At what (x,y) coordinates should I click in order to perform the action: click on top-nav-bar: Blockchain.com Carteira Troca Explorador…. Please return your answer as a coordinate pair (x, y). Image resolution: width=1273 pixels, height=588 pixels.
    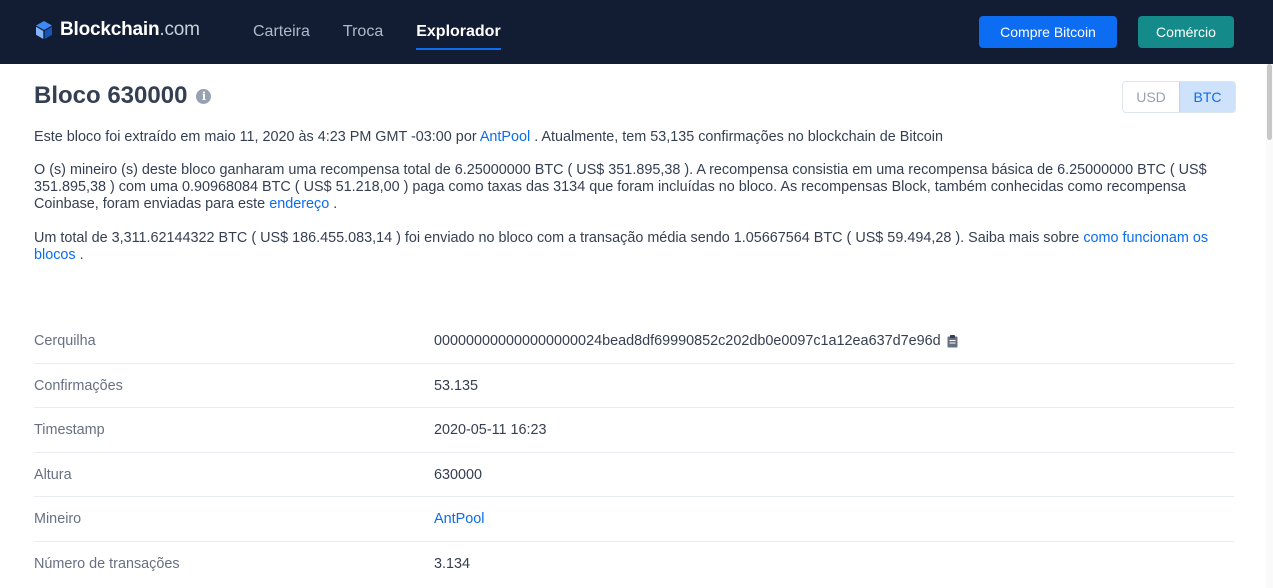
    Looking at the image, I should click on (636, 32).